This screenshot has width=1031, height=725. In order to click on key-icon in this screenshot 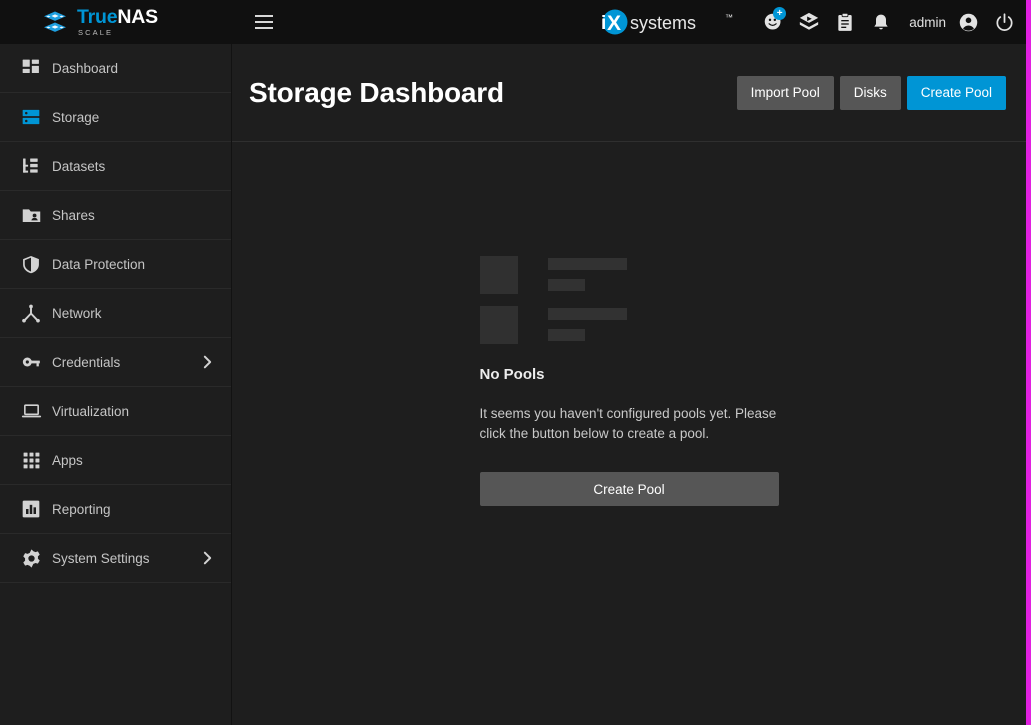, I will do `click(31, 362)`.